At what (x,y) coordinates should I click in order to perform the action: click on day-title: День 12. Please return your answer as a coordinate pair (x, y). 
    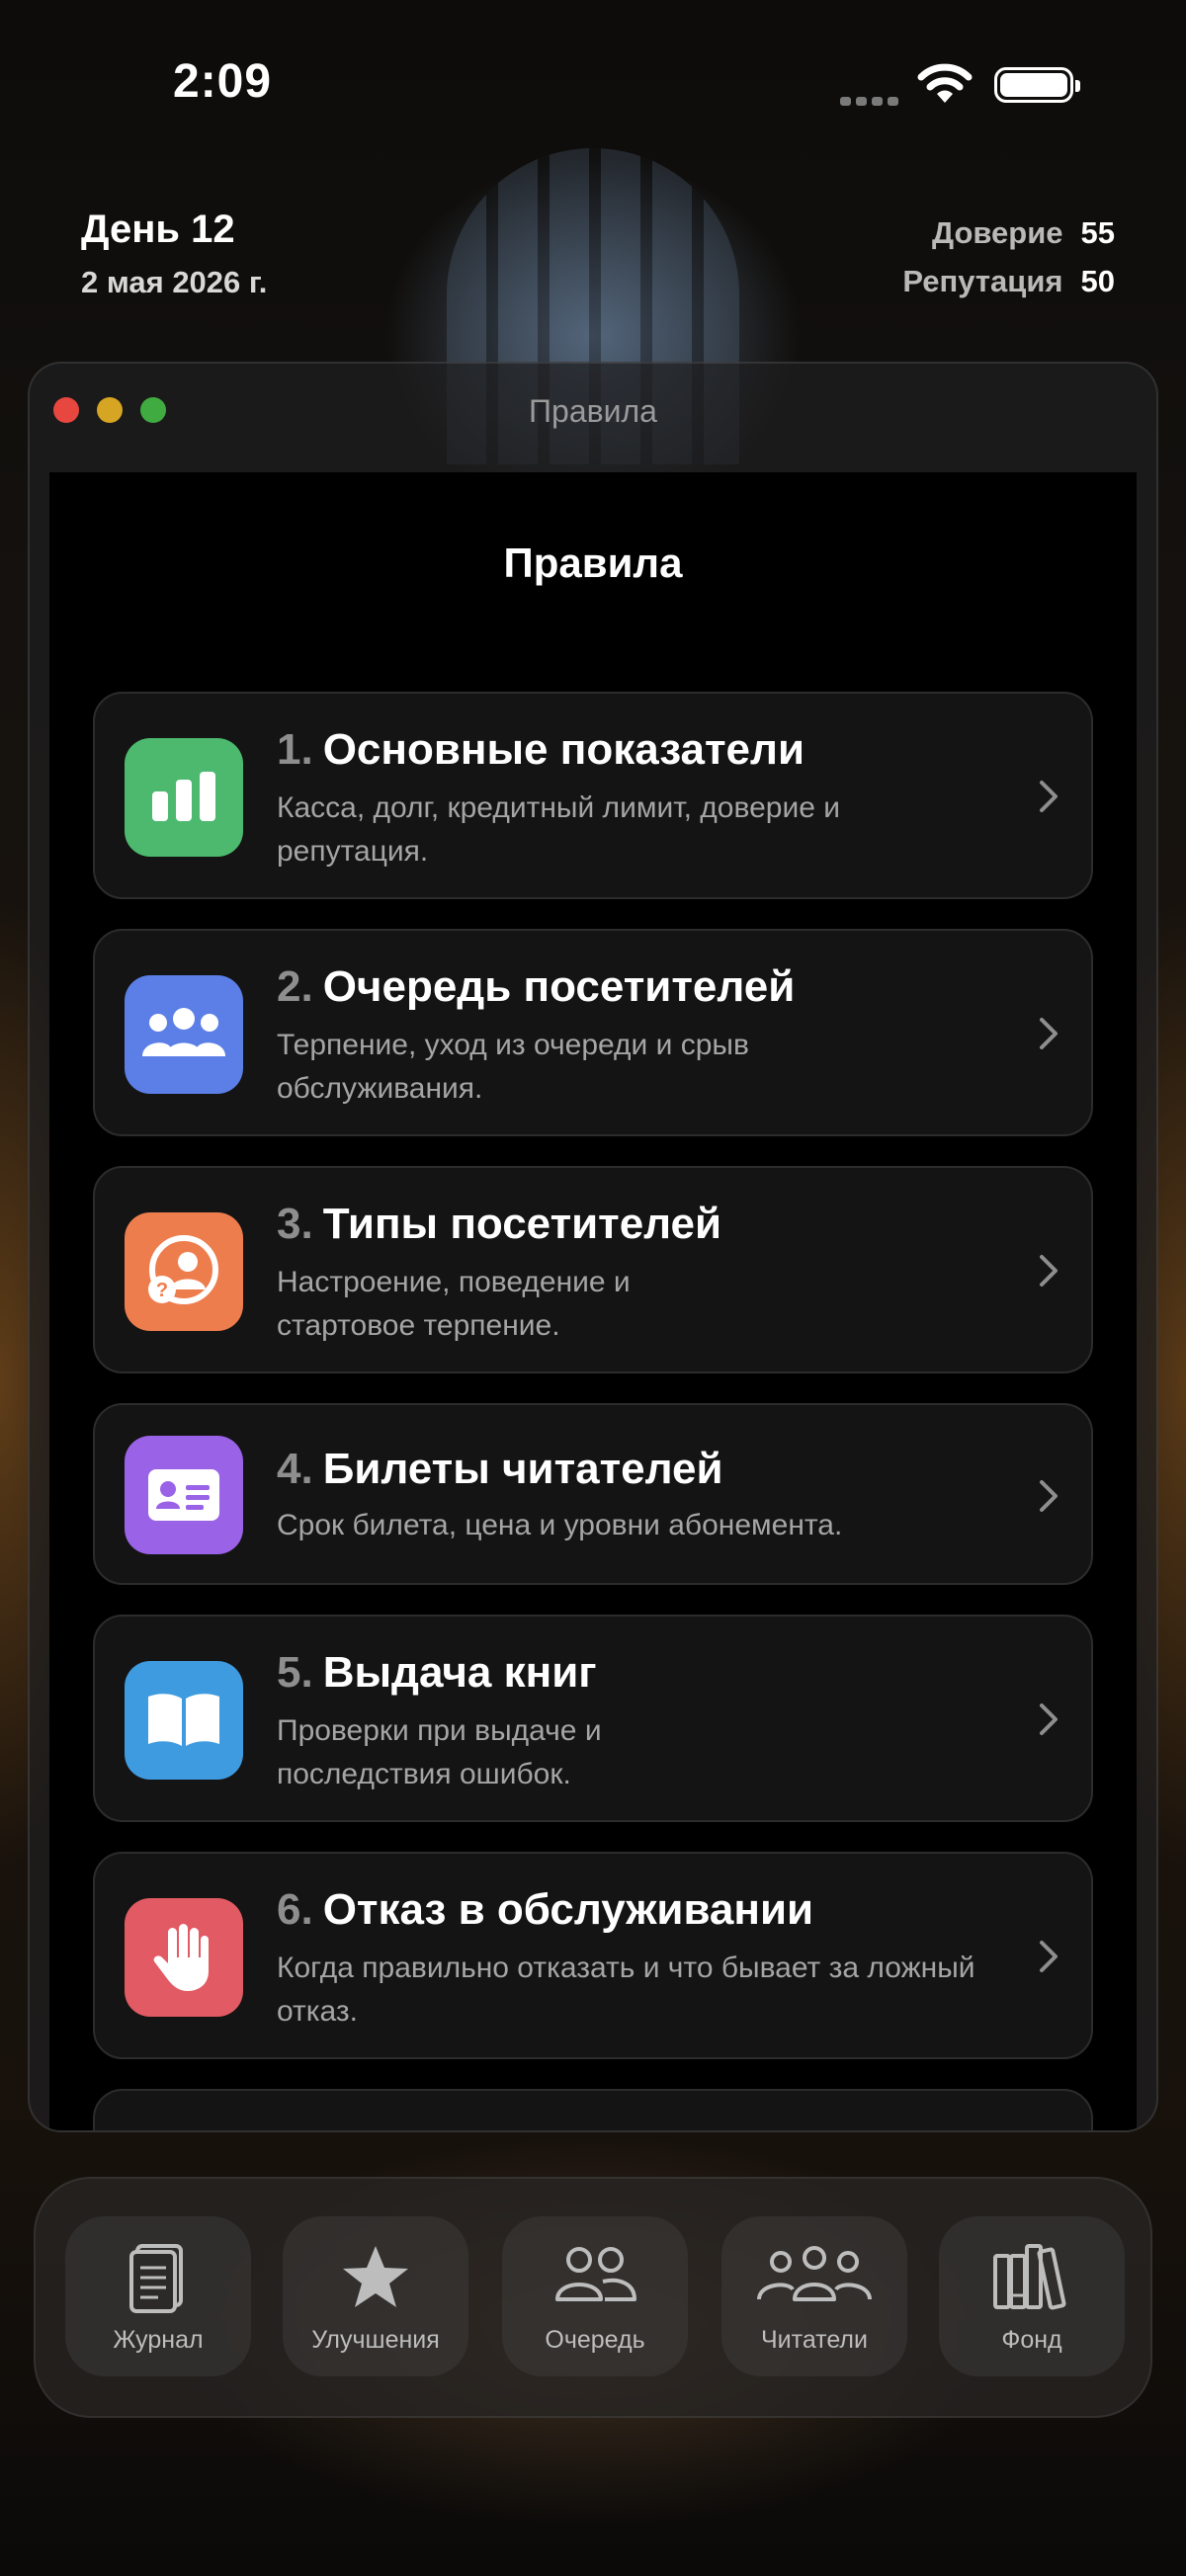
    Looking at the image, I should click on (158, 229).